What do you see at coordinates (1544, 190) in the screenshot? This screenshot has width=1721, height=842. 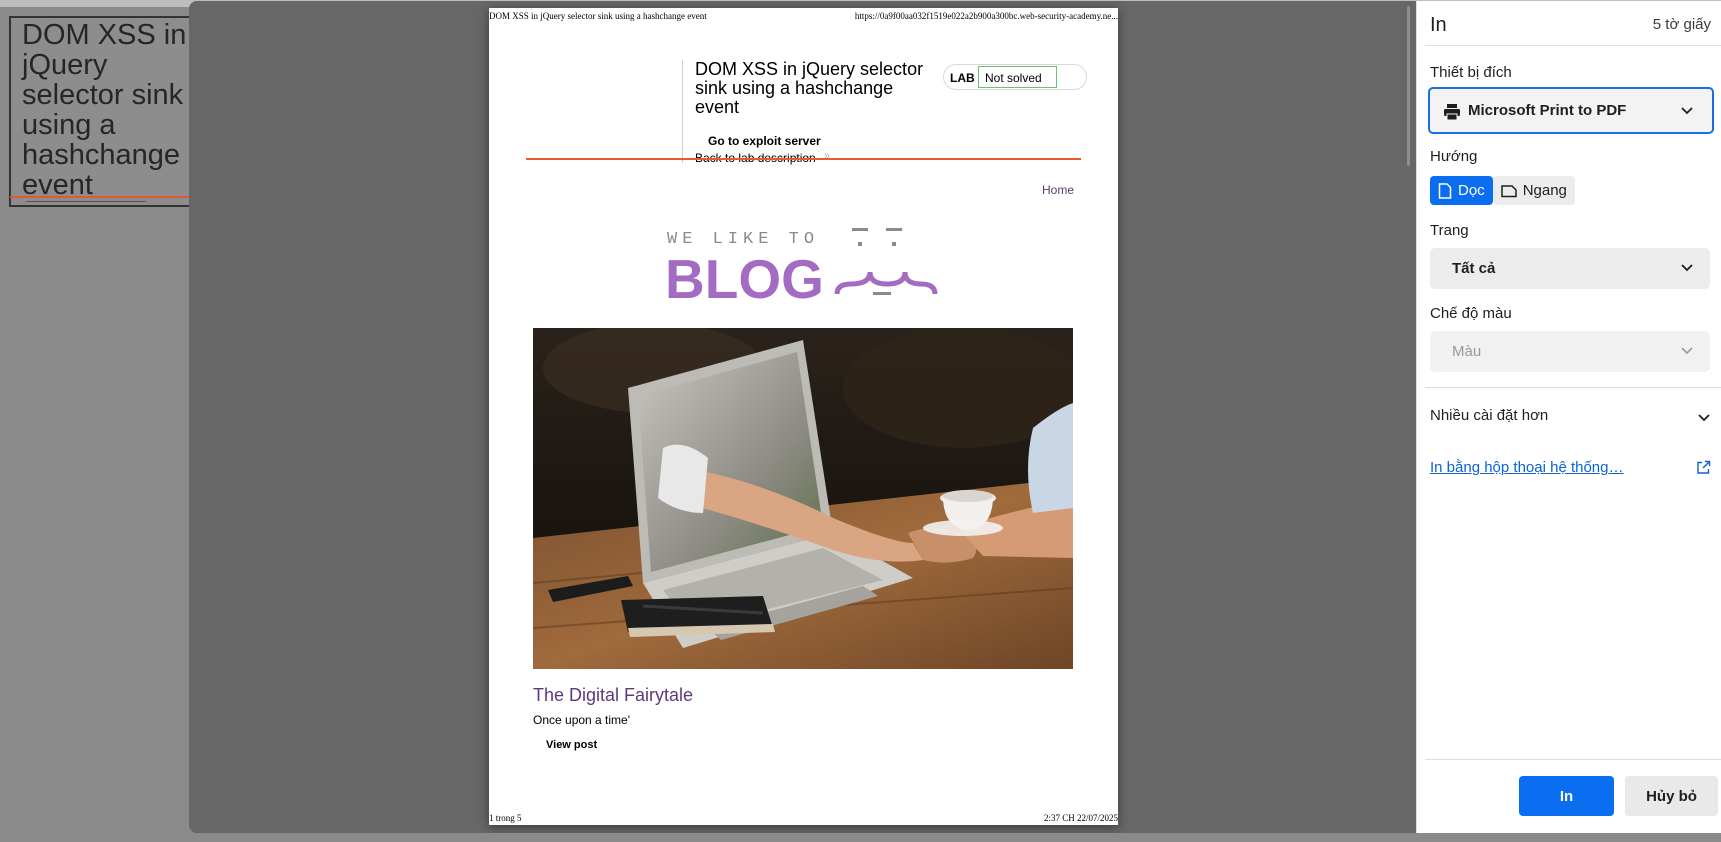 I see `orientation-landscape-label: Ngang` at bounding box center [1544, 190].